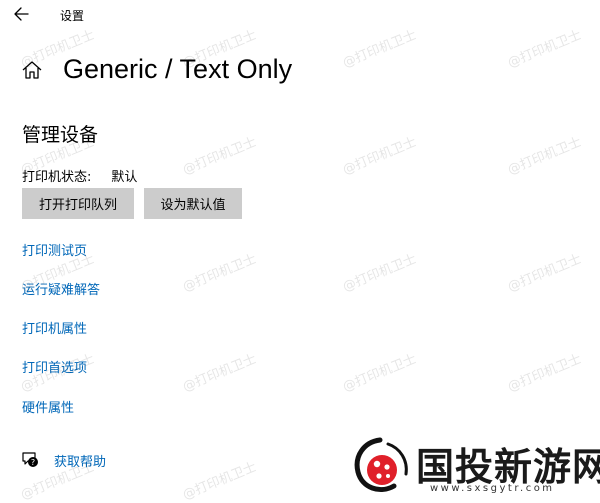 Image resolution: width=600 pixels, height=503 pixels. Describe the element at coordinates (32, 70) in the screenshot. I see `home-icon` at that location.